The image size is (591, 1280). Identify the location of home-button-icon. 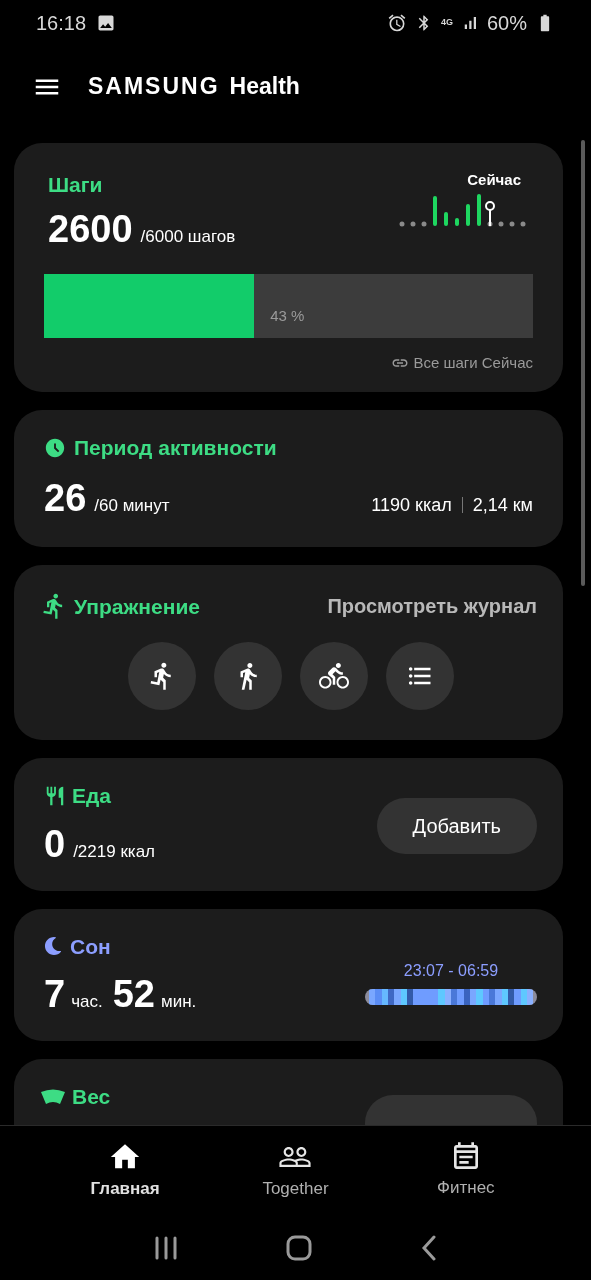
(299, 1247).